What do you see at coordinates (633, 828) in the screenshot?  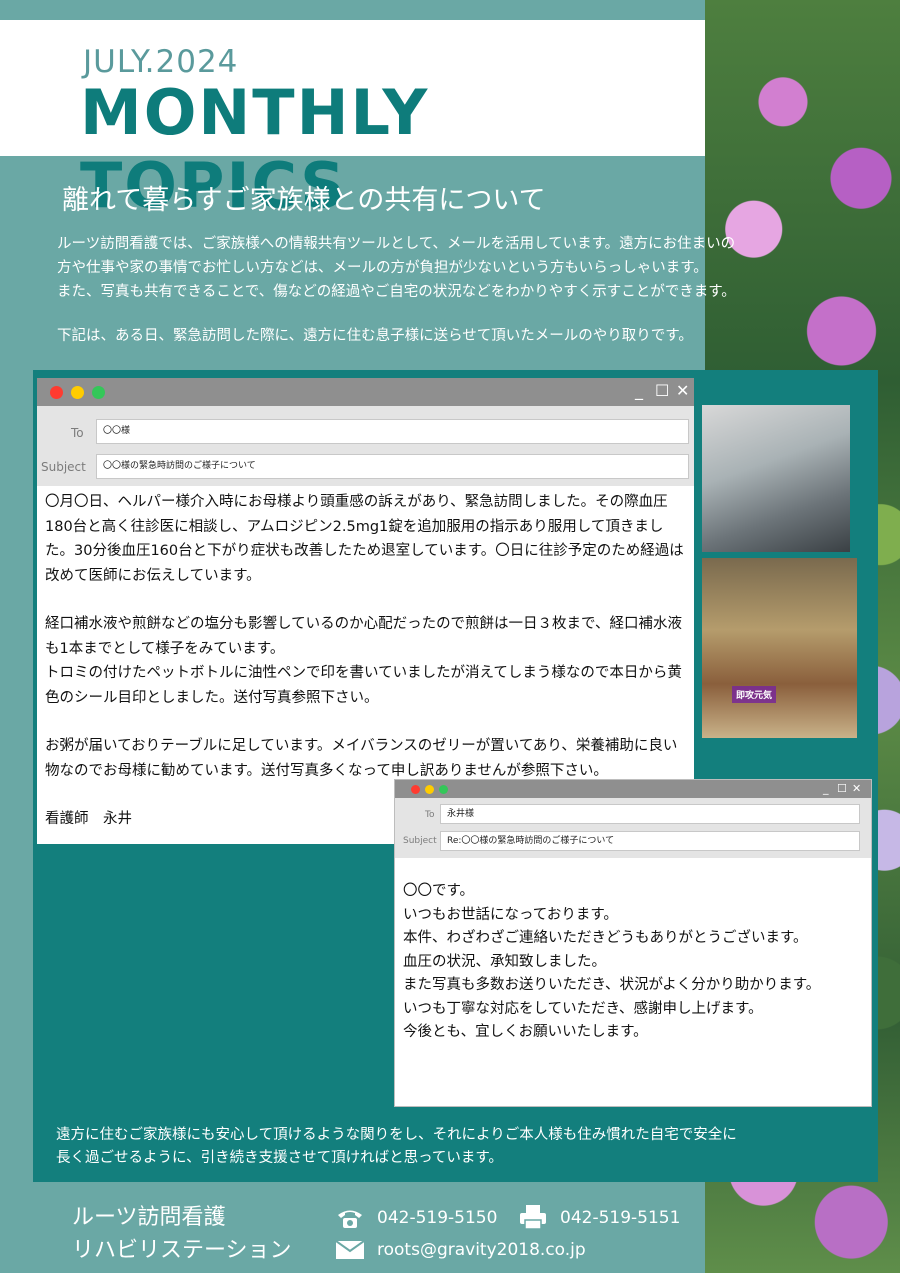 I see `email-header-fields: To 永井様 Subject Re:〇〇様の緊急時訪問のご様子について` at bounding box center [633, 828].